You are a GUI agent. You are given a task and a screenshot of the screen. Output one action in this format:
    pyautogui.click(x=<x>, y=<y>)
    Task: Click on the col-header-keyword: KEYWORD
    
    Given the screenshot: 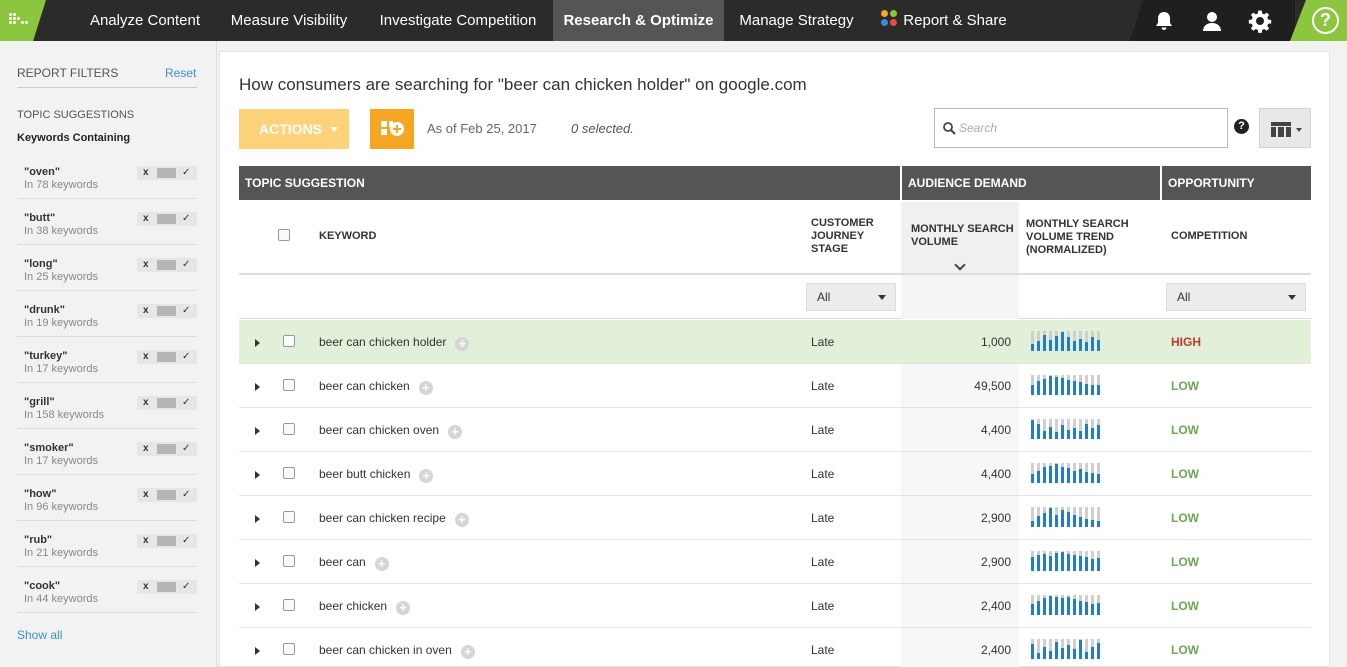 What is the action you would take?
    pyautogui.click(x=347, y=236)
    